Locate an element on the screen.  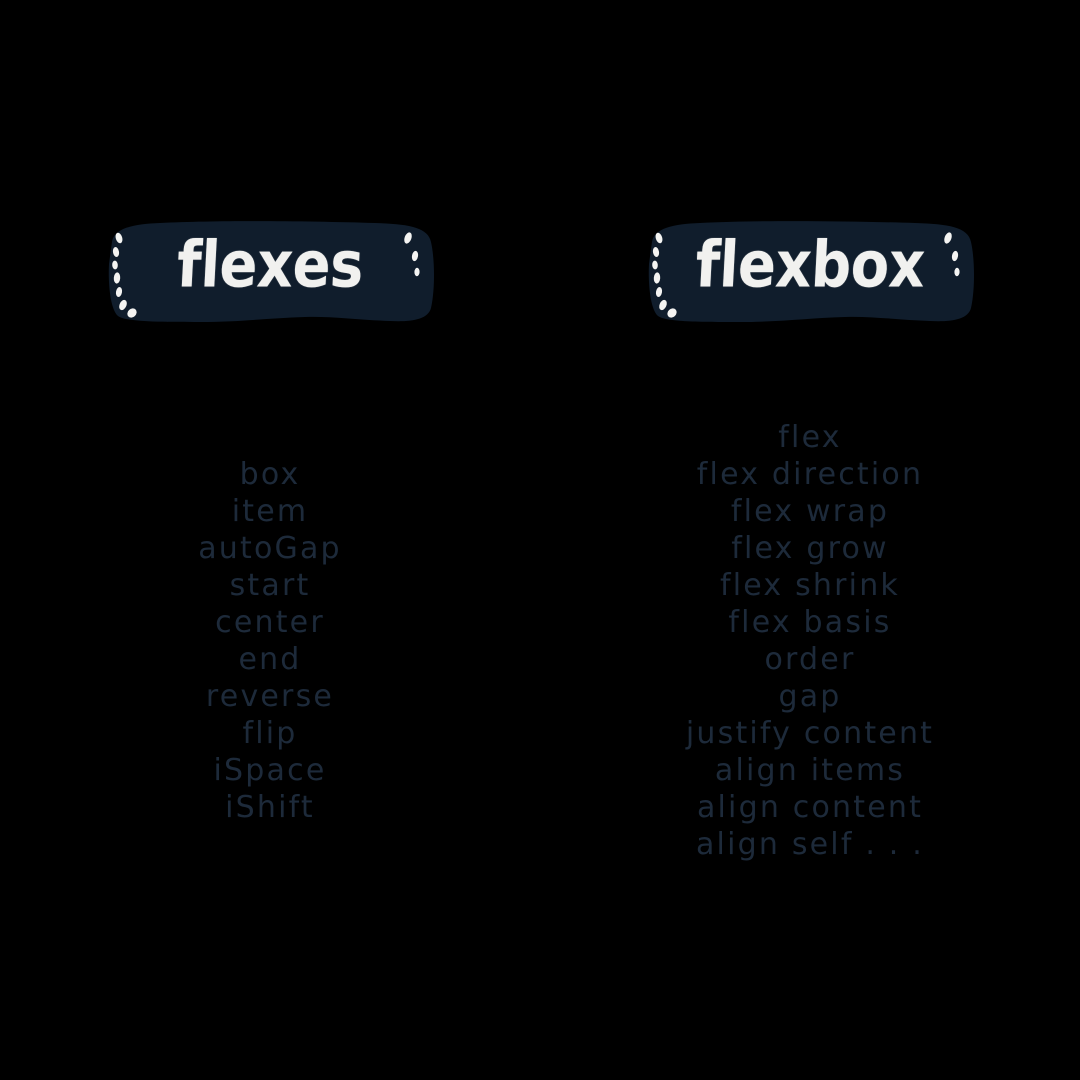
keyword-item: flex shrink is located at coordinates (809, 585).